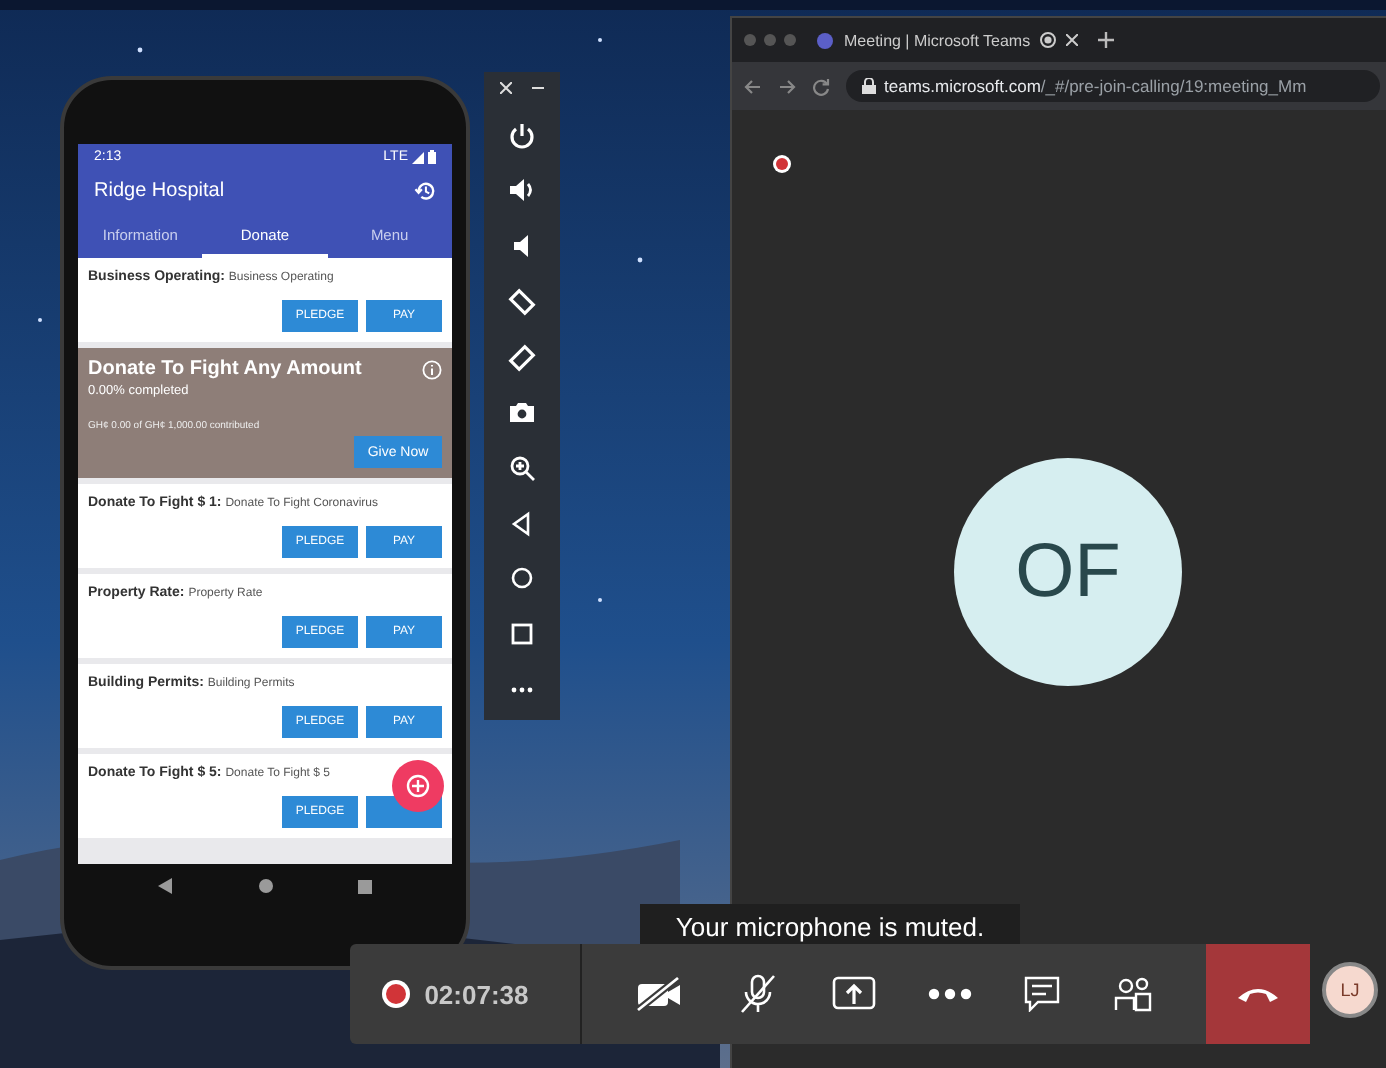 This screenshot has width=1386, height=1068. Describe the element at coordinates (522, 301) in the screenshot. I see `rotate-left-icon` at that location.